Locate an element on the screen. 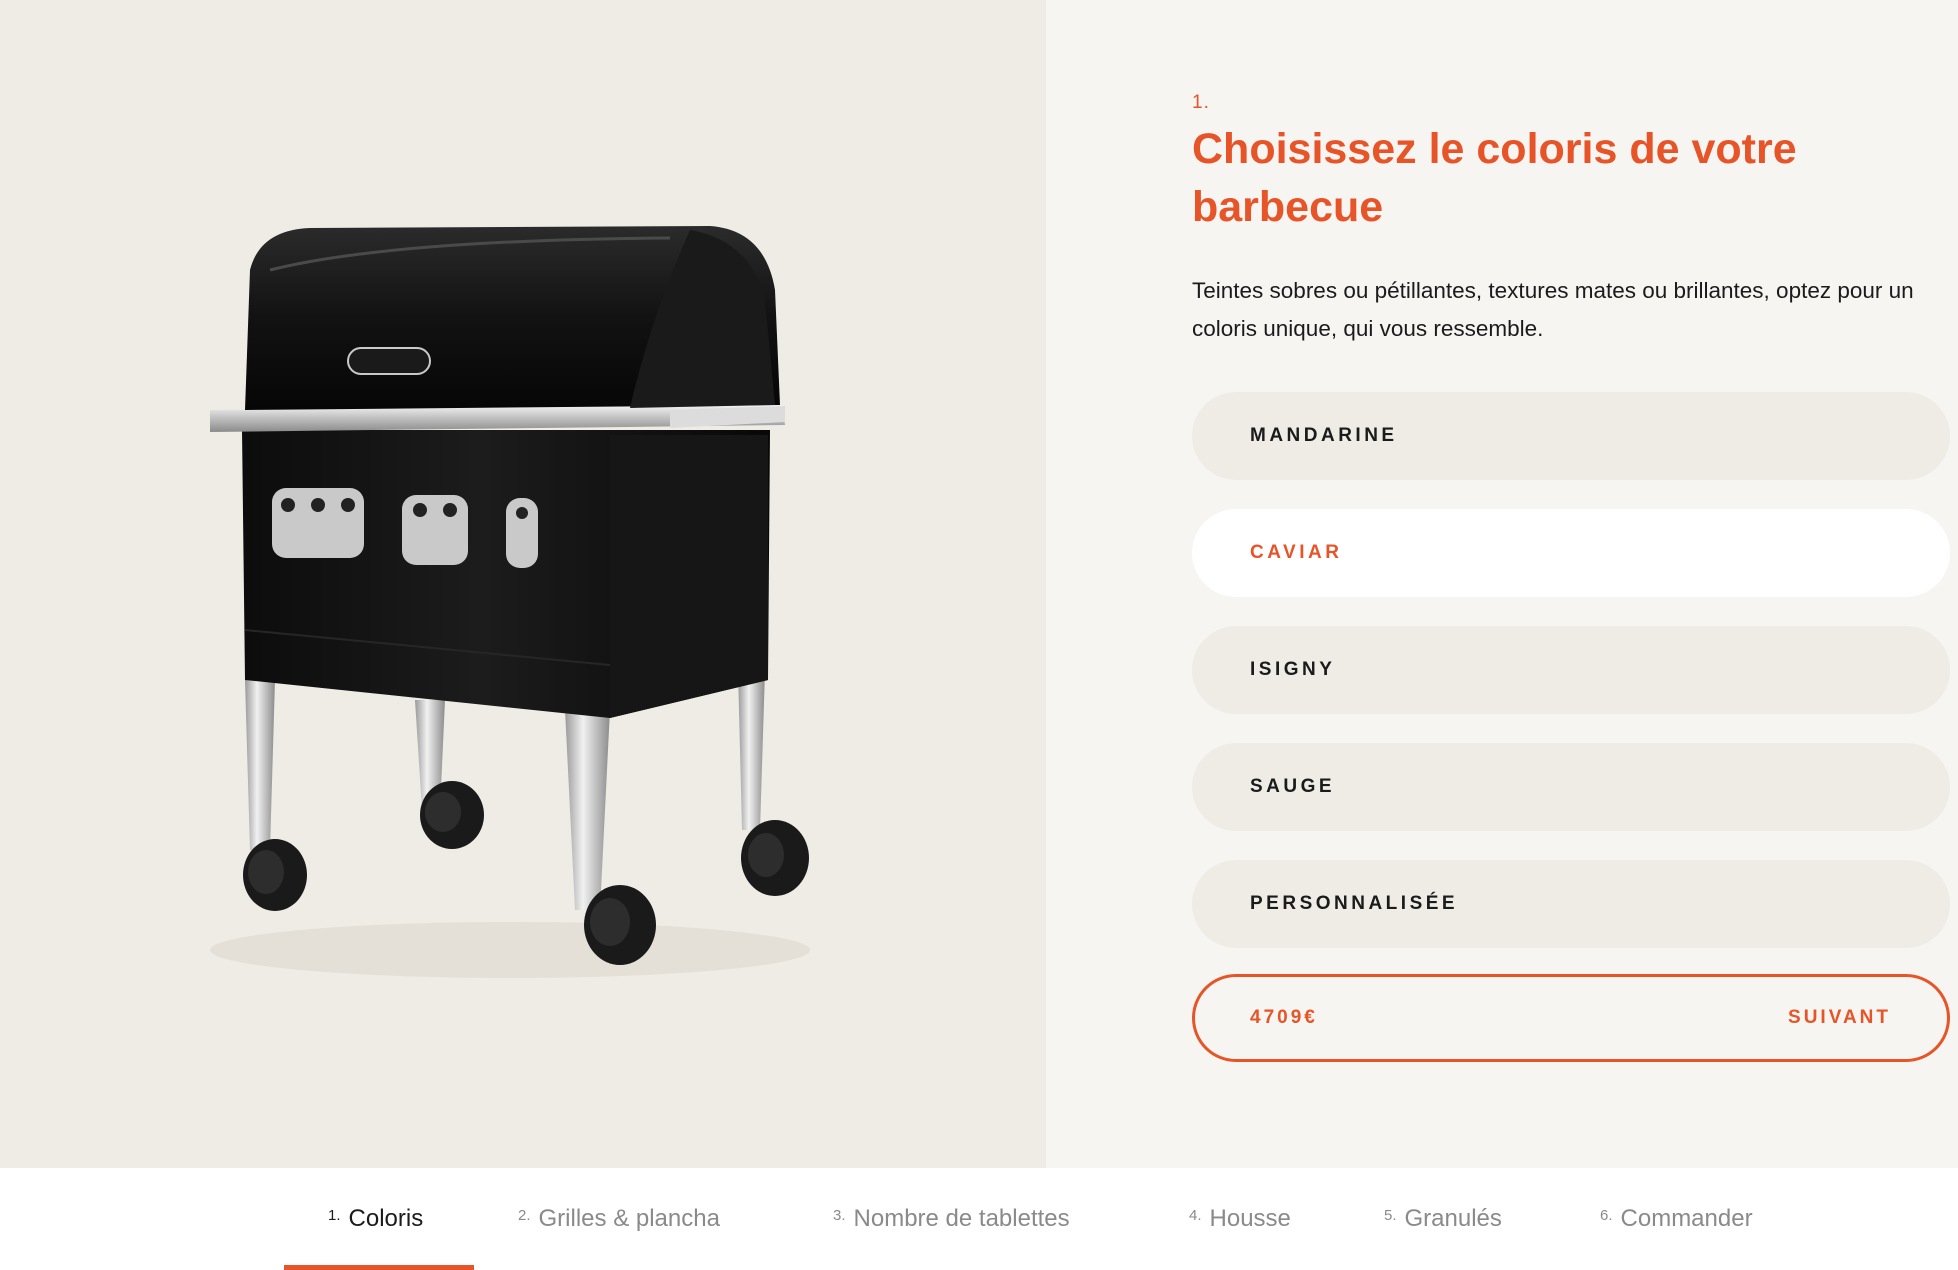 The height and width of the screenshot is (1270, 1958). tab-coloris: 1. Coloris is located at coordinates (375, 1219).